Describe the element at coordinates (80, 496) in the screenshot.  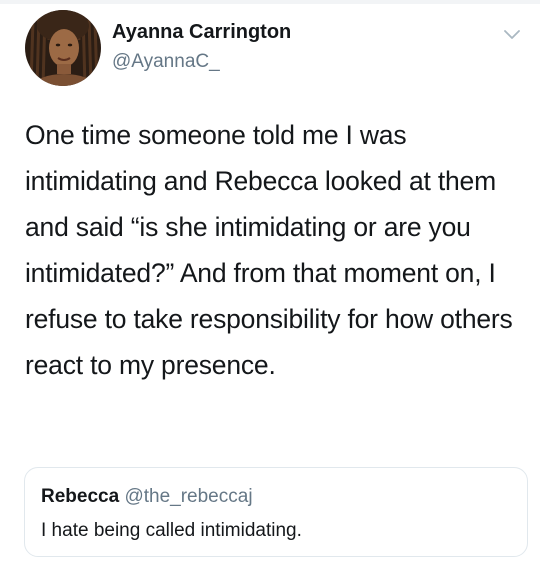
I see `quoted-author-display-name: Rebecca` at that location.